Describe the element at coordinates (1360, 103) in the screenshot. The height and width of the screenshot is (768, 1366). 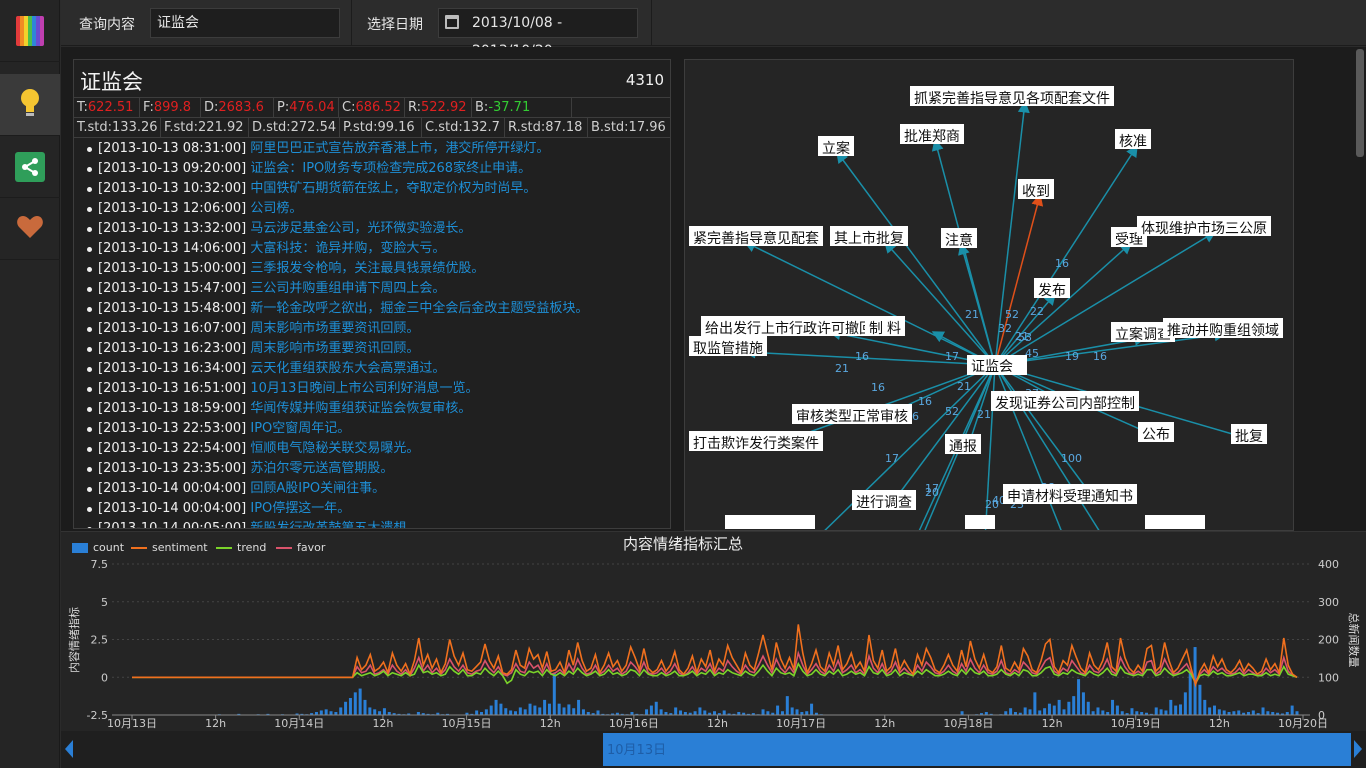
I see `scrollbar-thumb` at that location.